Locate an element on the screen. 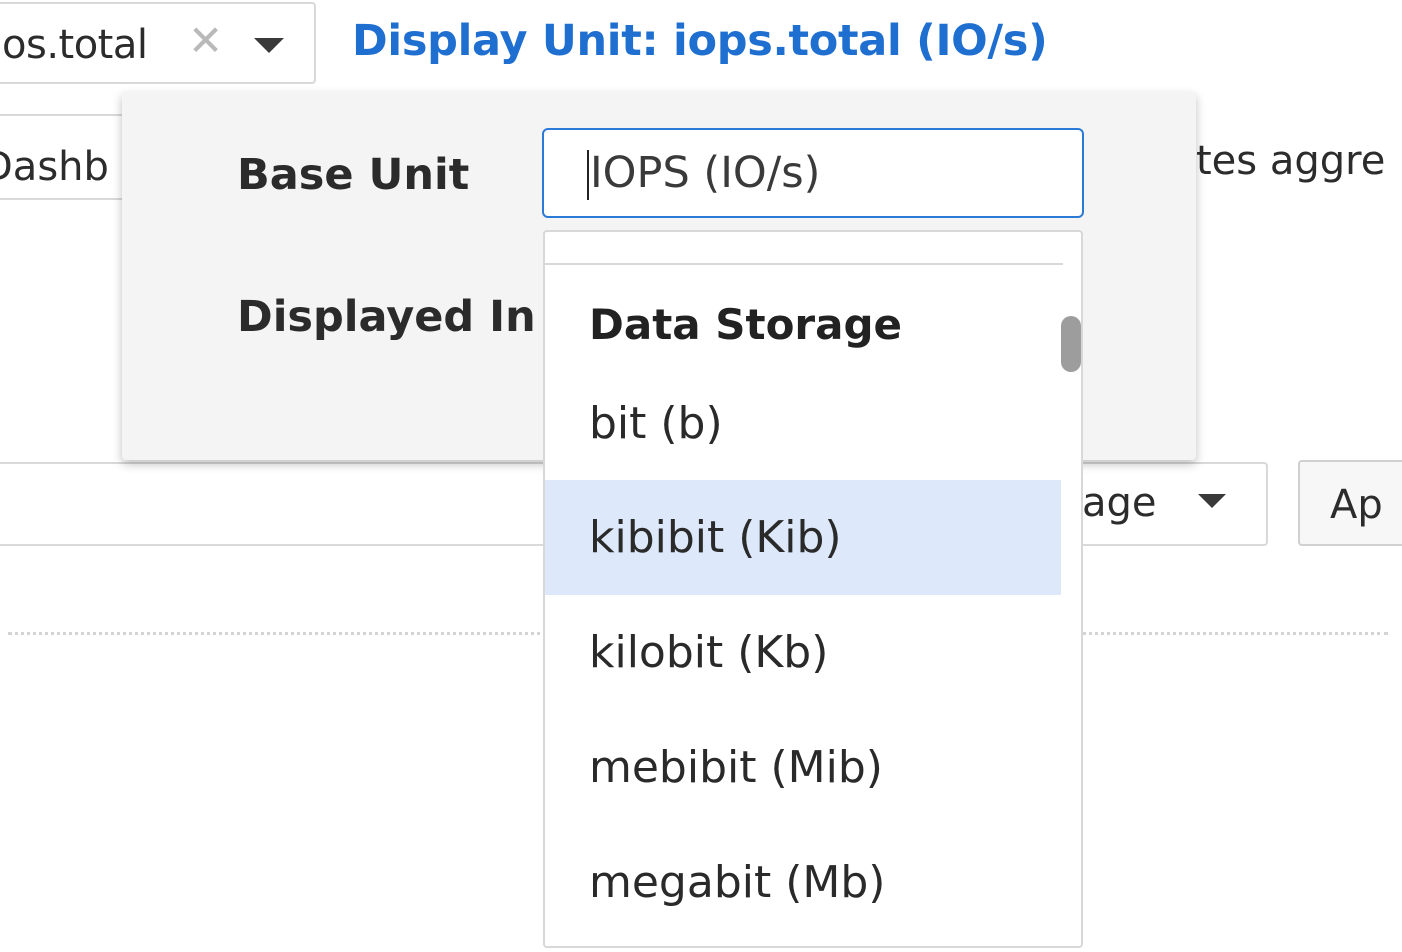 The height and width of the screenshot is (952, 1402). dashboard-field: Dashb is located at coordinates (70, 157).